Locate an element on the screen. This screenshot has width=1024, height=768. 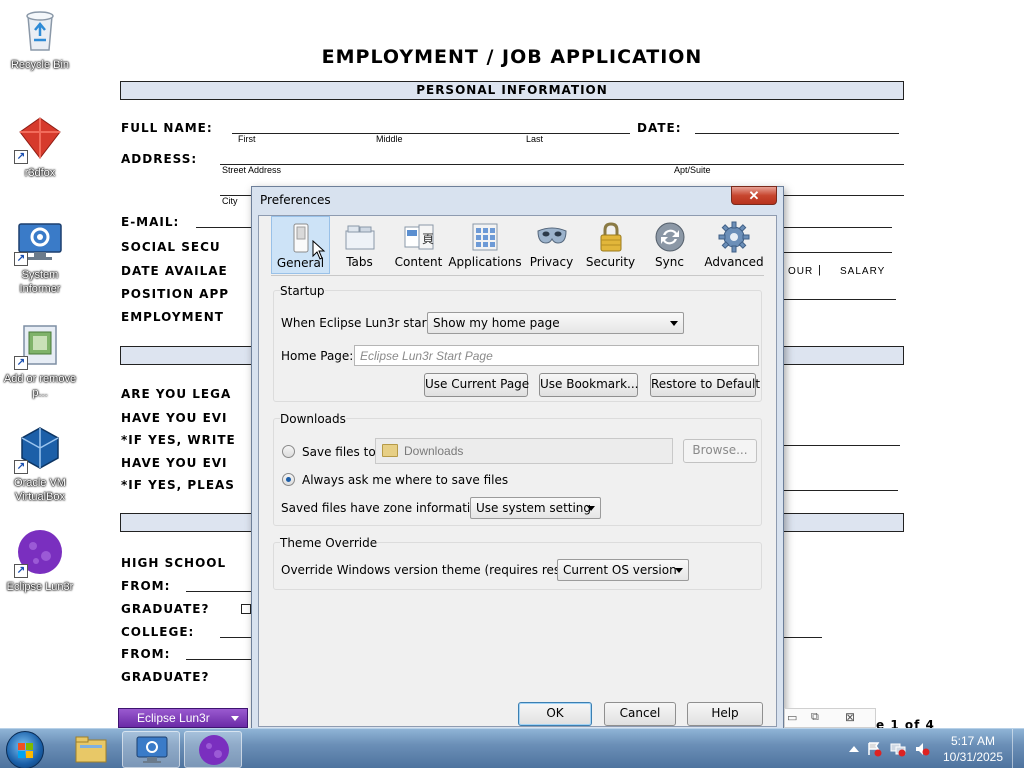
desktop-icon-eclipse-lun3r: ↗ Eclipse Lun3r is located at coordinates (40, 561).